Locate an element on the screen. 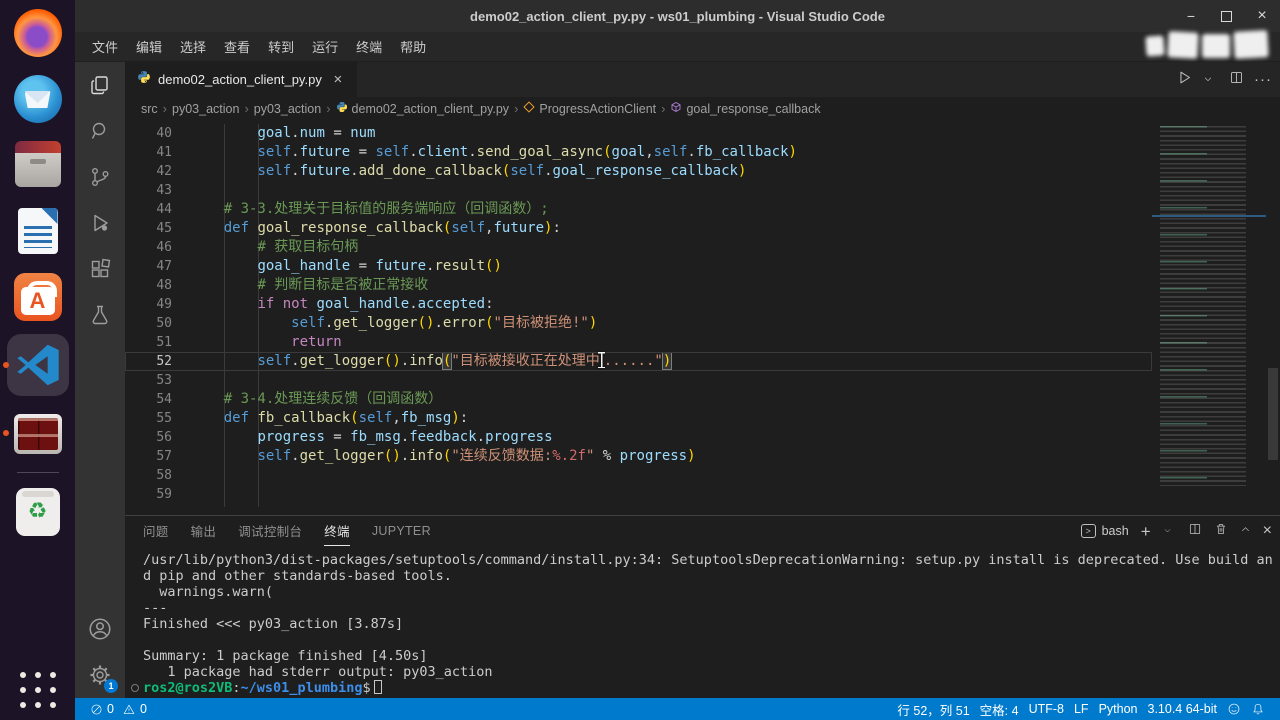 This screenshot has height=720, width=1280. code-line: 46 # 获取目标句柄 is located at coordinates (638, 247).